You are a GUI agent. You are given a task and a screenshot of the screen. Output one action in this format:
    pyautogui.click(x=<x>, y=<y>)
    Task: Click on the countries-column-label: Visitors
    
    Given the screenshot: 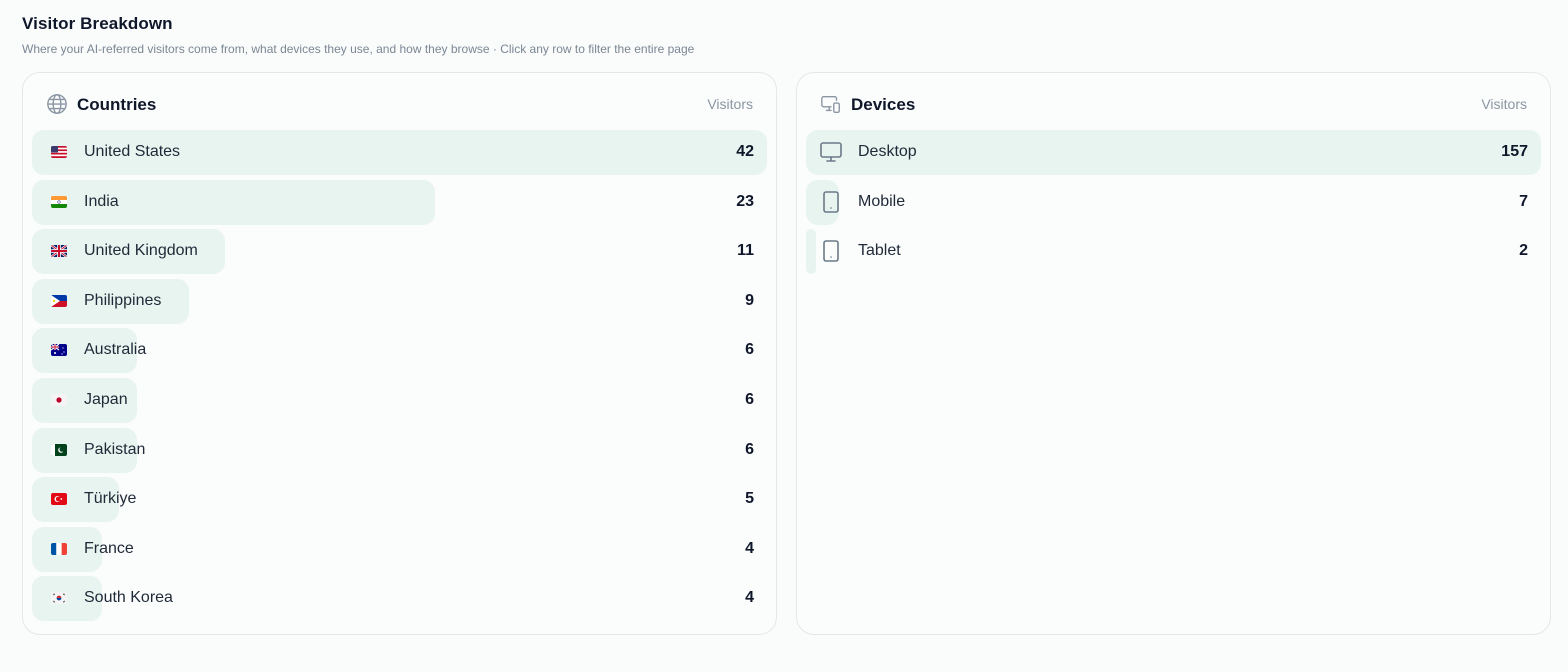 What is the action you would take?
    pyautogui.click(x=730, y=104)
    